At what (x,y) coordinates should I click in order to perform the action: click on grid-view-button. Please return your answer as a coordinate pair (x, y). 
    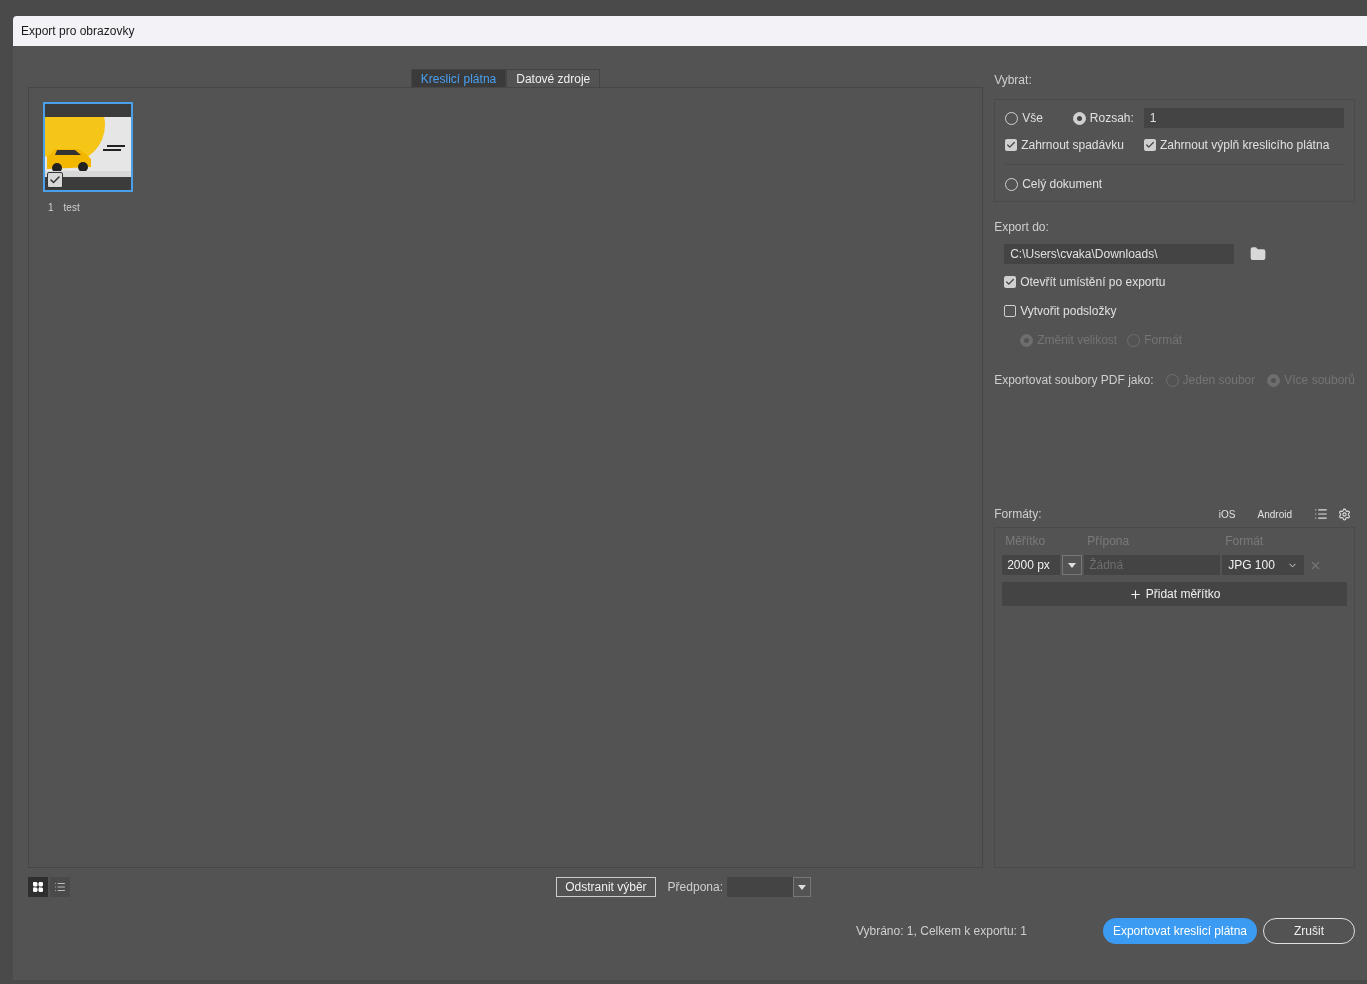
    Looking at the image, I should click on (38, 887).